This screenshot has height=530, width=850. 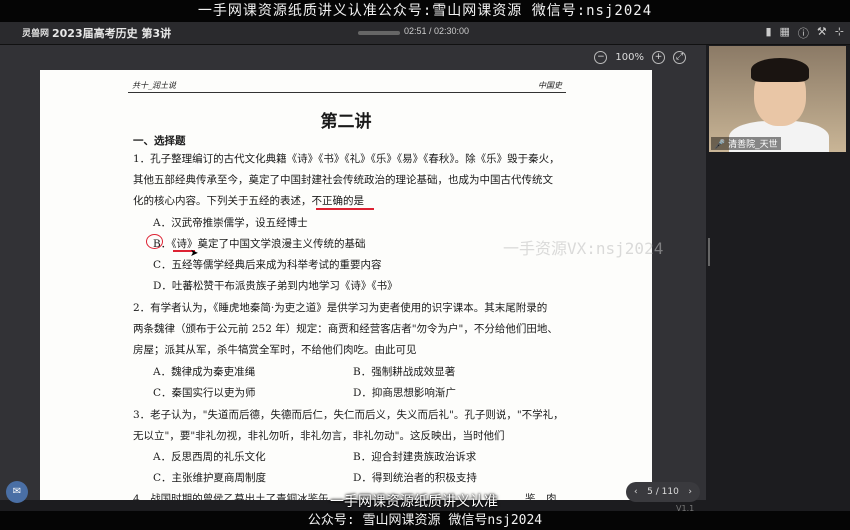 What do you see at coordinates (210, 478) in the screenshot?
I see `option-line: C．主张维护夏商周制度` at bounding box center [210, 478].